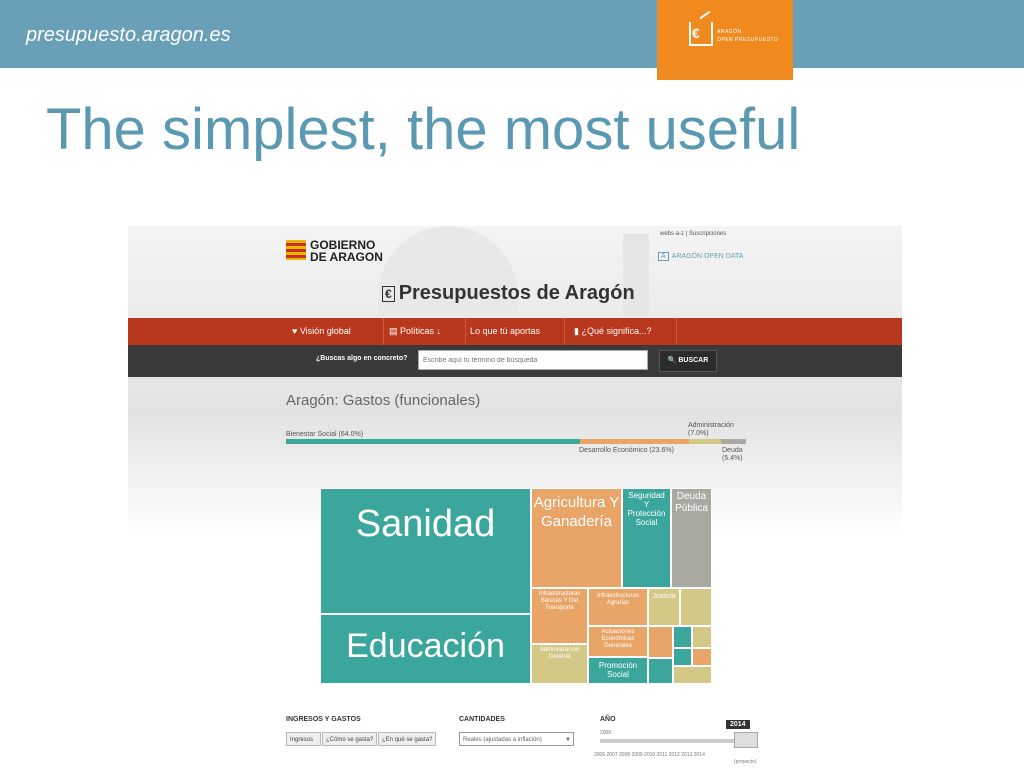 This screenshot has height=768, width=1024. What do you see at coordinates (325, 434) in the screenshot?
I see `label-bienestar: Bienestar Social (64.0%)` at bounding box center [325, 434].